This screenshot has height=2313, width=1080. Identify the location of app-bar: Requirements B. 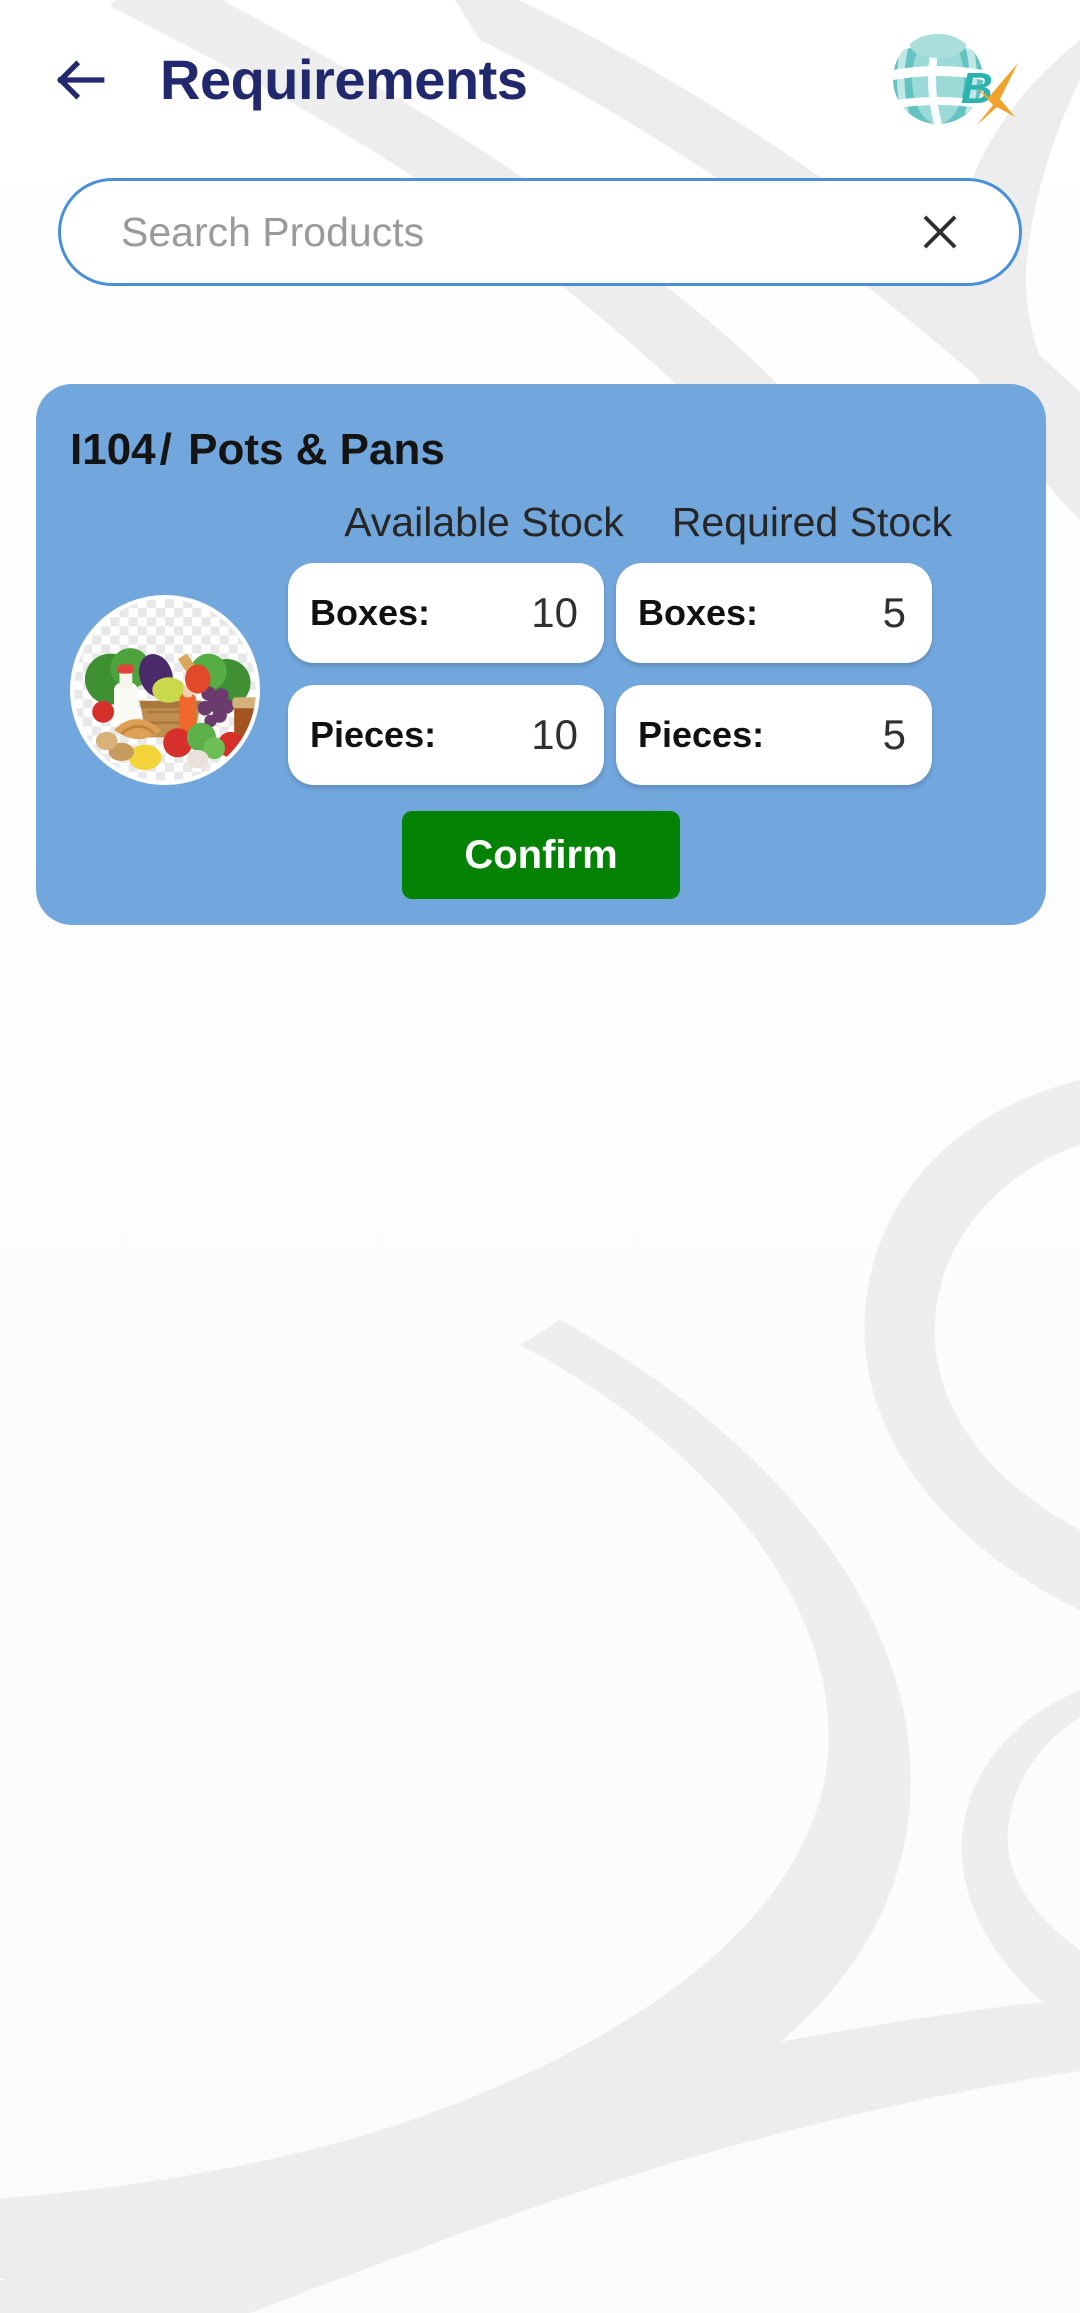
(540, 80).